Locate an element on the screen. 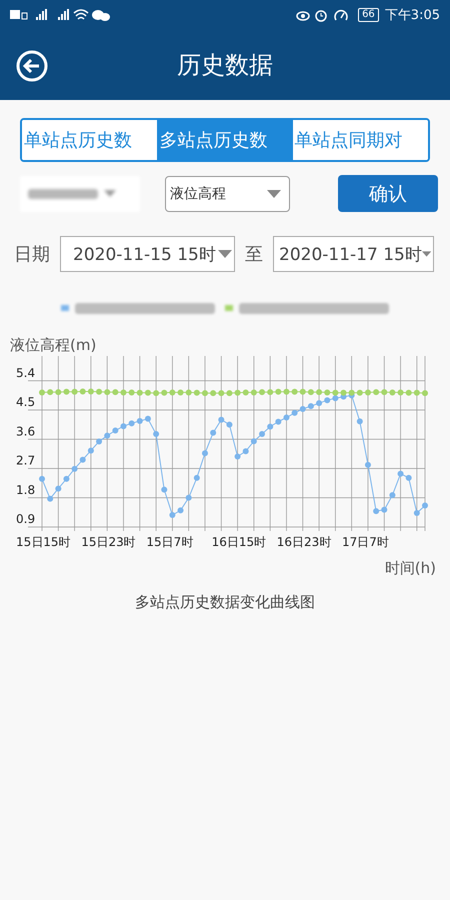  range-separator: 至 is located at coordinates (254, 254).